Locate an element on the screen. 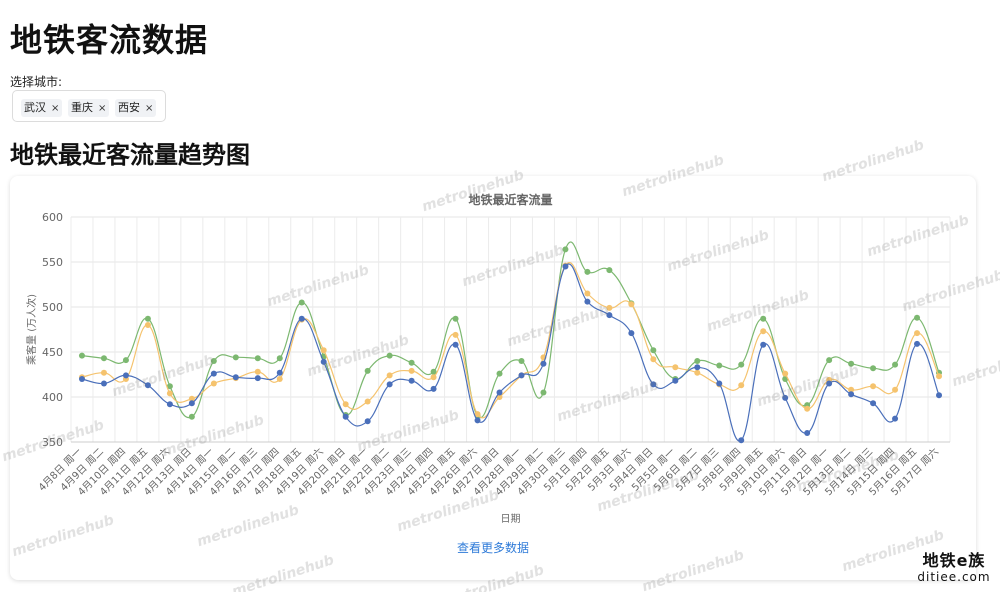 This screenshot has width=1000, height=592. y-tick-label: 450 is located at coordinates (52, 352).